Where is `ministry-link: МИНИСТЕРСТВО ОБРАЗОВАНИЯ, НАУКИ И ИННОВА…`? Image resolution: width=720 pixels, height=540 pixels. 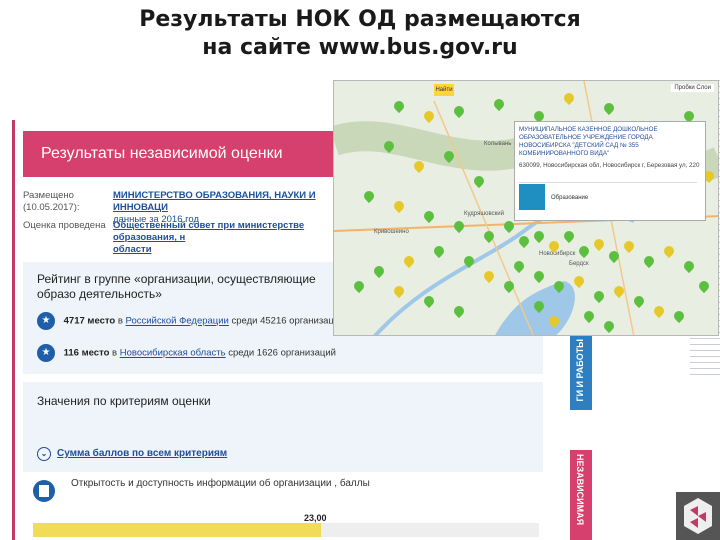 ministry-link: МИНИСТЕРСТВО ОБРАЗОВАНИЯ, НАУКИ И ИННОВА… is located at coordinates (214, 201).